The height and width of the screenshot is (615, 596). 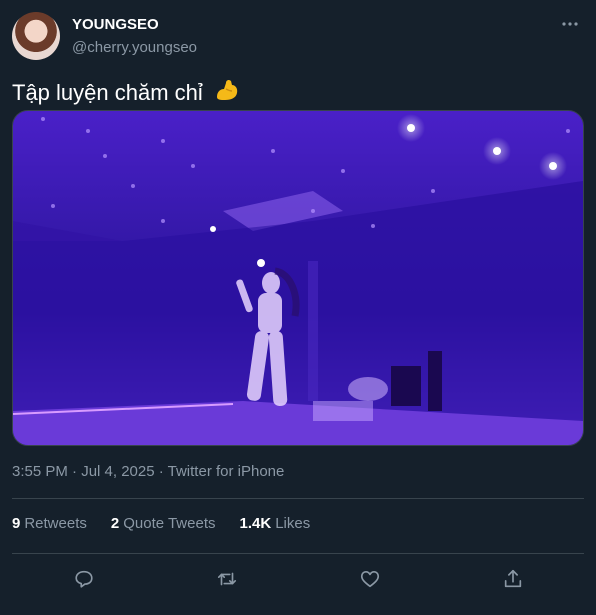 I want to click on more-icon, so click(x=570, y=24).